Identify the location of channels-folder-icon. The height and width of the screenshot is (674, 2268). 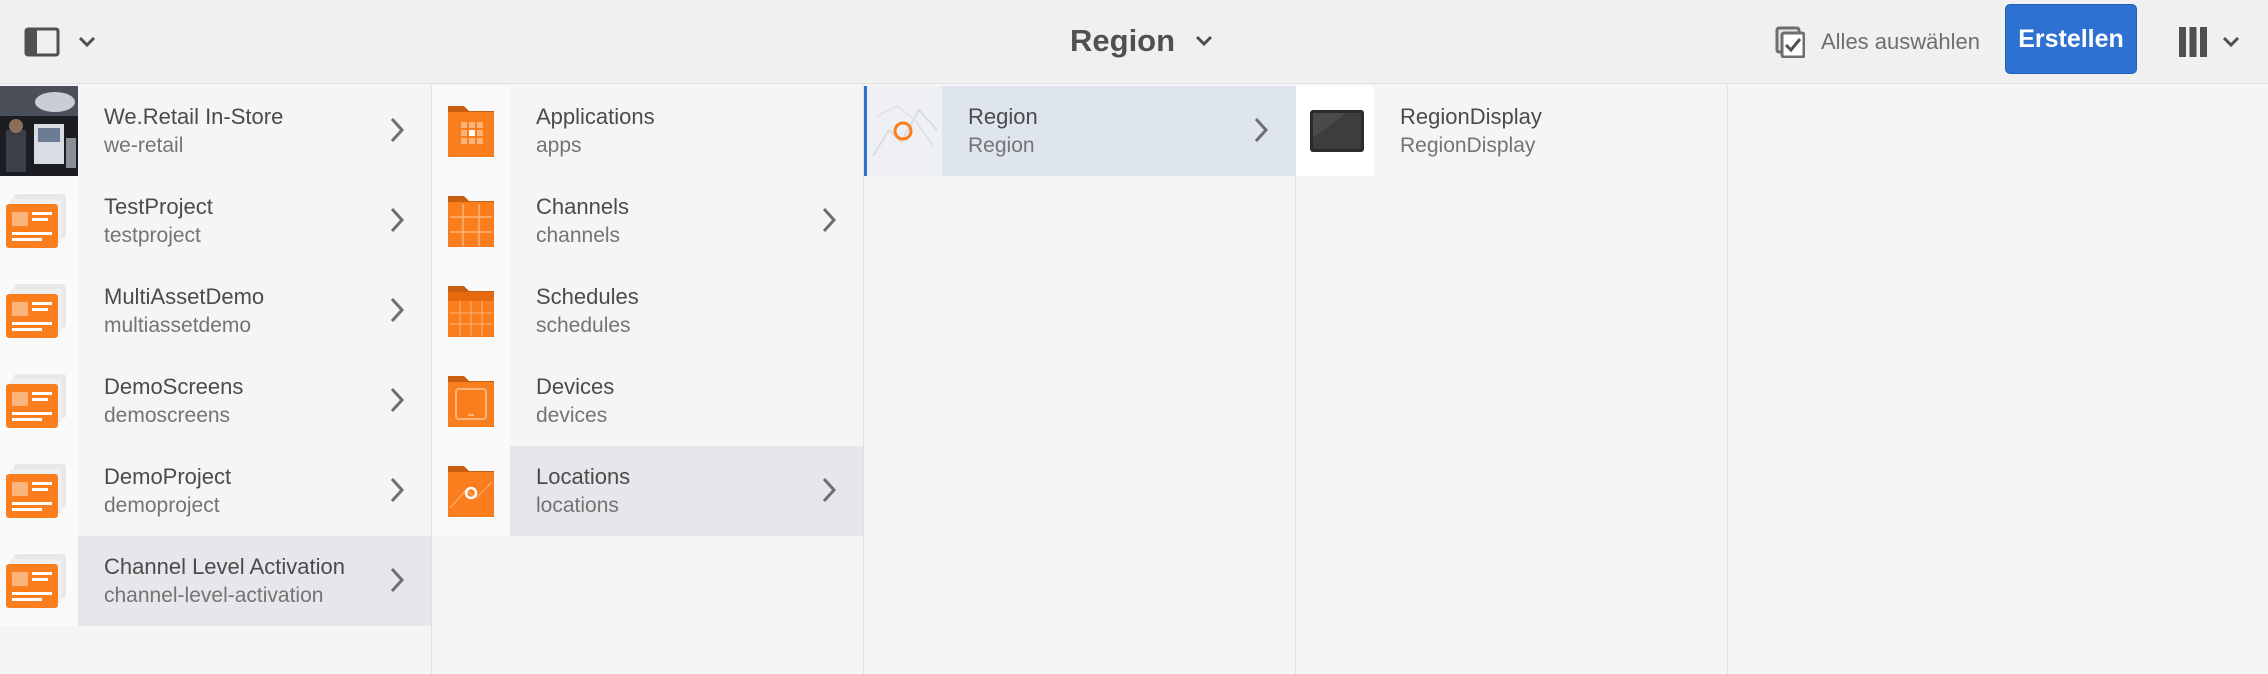
(471, 221).